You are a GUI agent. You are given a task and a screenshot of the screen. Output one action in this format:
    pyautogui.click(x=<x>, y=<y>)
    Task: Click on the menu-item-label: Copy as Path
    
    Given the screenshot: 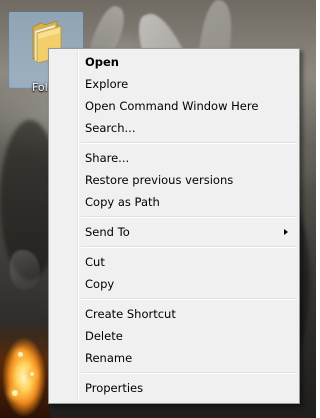 What is the action you would take?
    pyautogui.click(x=122, y=202)
    